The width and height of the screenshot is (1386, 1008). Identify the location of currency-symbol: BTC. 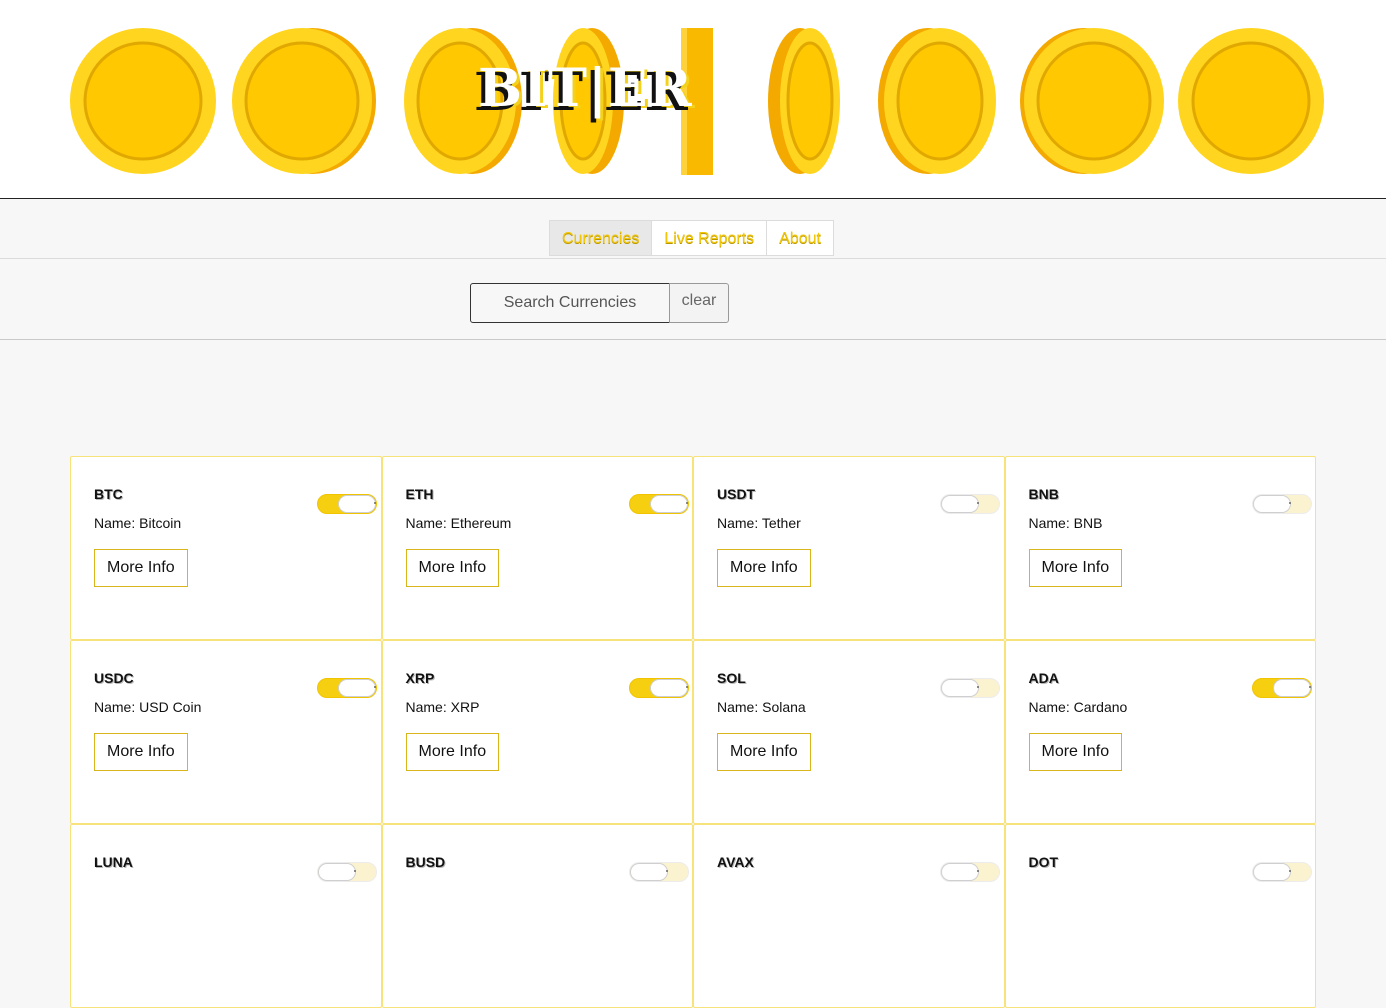
(108, 494).